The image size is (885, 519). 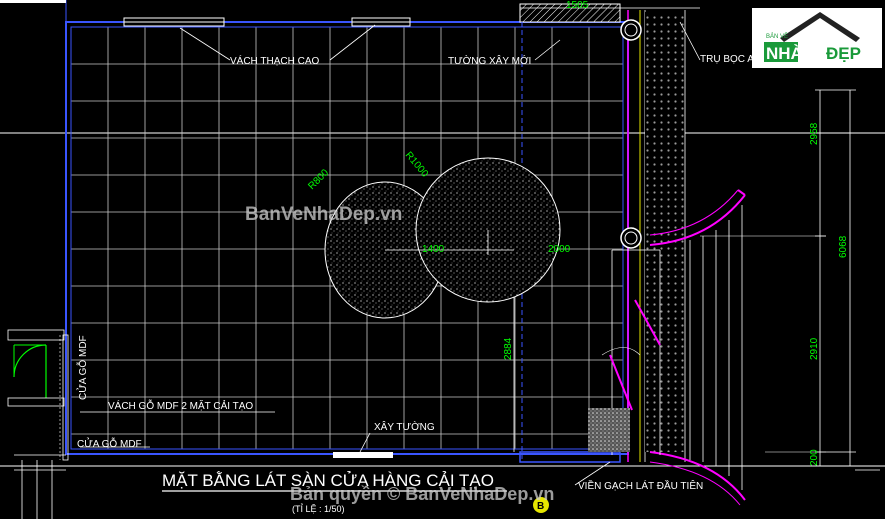 What do you see at coordinates (433, 249) in the screenshot?
I see `dim-horizontal-1: 1400` at bounding box center [433, 249].